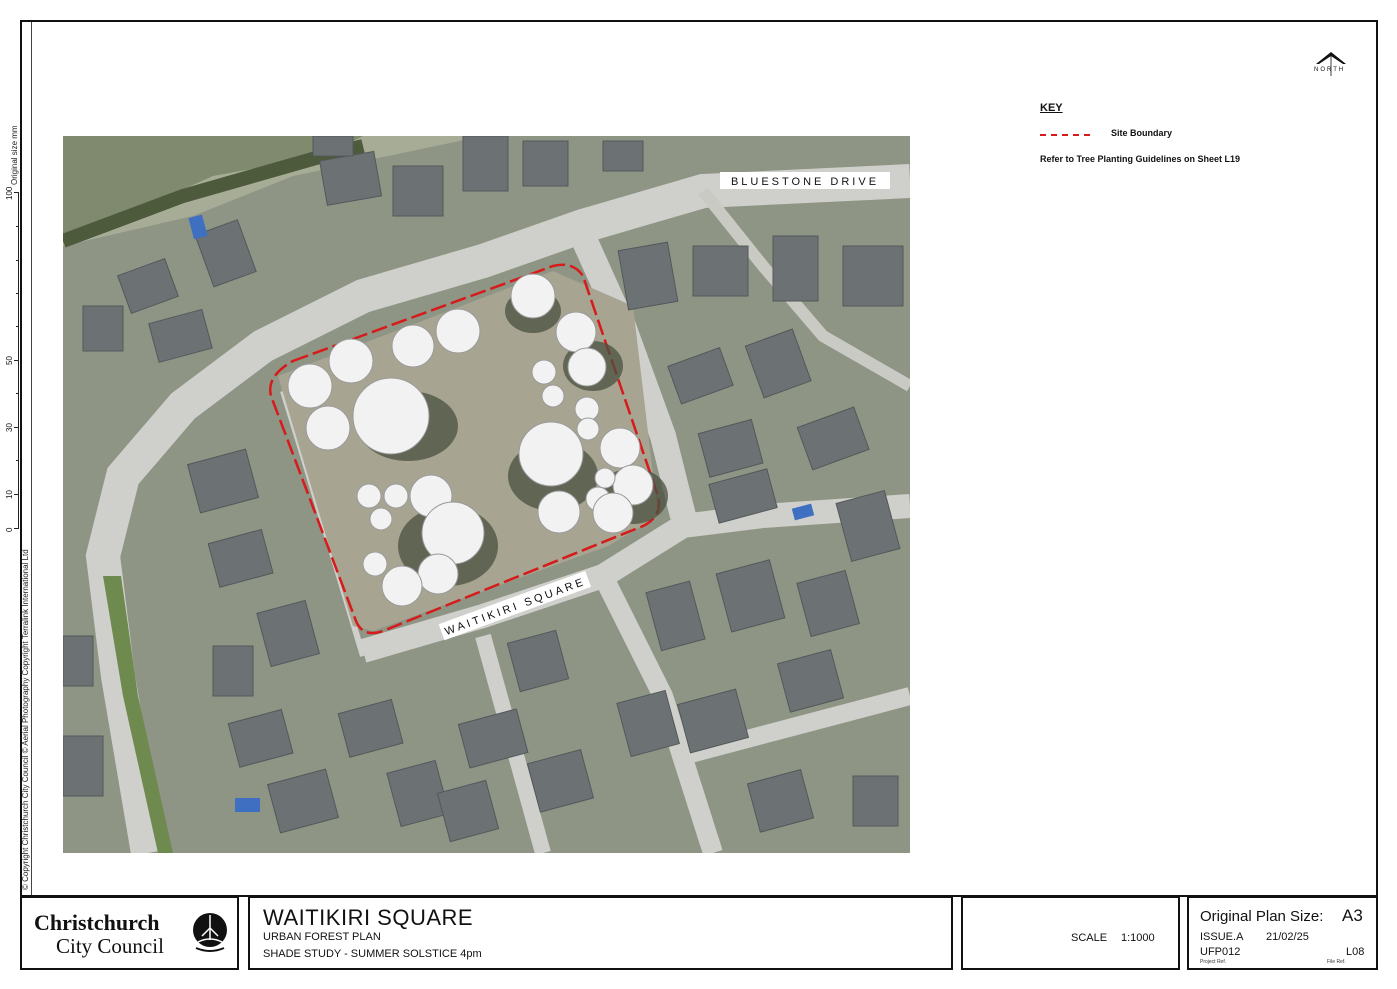 The width and height of the screenshot is (1397, 989). Describe the element at coordinates (1142, 133) in the screenshot. I see `key-item-label: Site Boundary` at that location.